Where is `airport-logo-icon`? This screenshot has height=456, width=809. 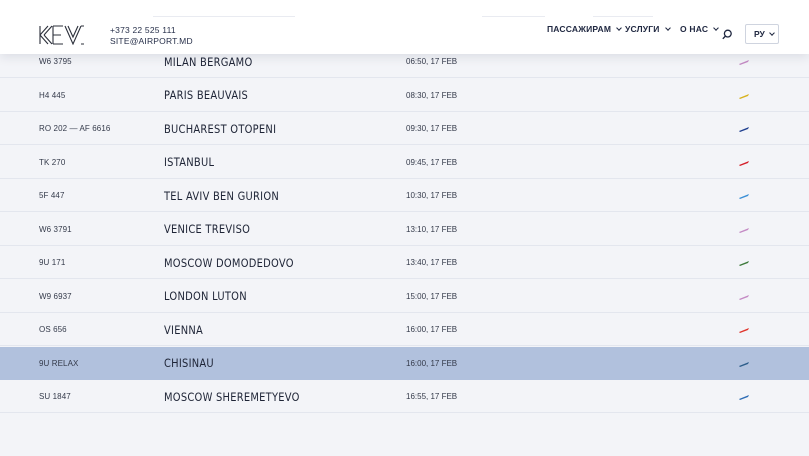
airport-logo-icon is located at coordinates (62, 35).